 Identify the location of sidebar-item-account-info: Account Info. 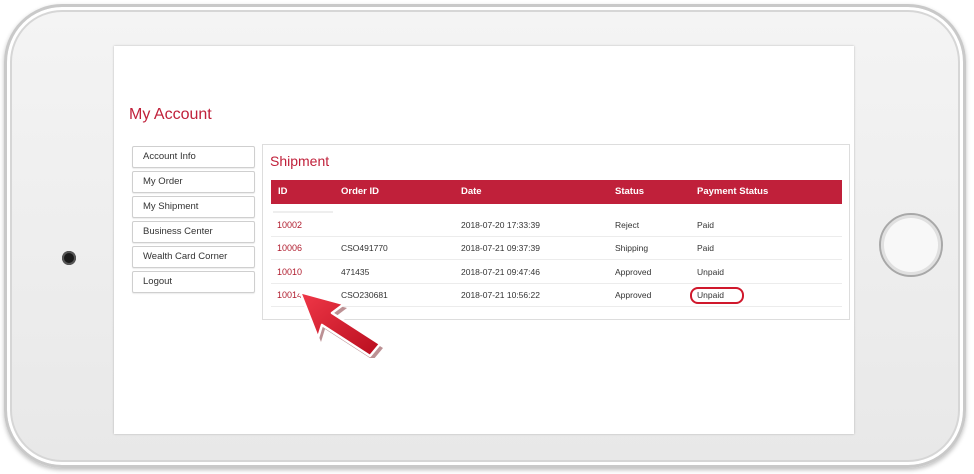
(193, 157).